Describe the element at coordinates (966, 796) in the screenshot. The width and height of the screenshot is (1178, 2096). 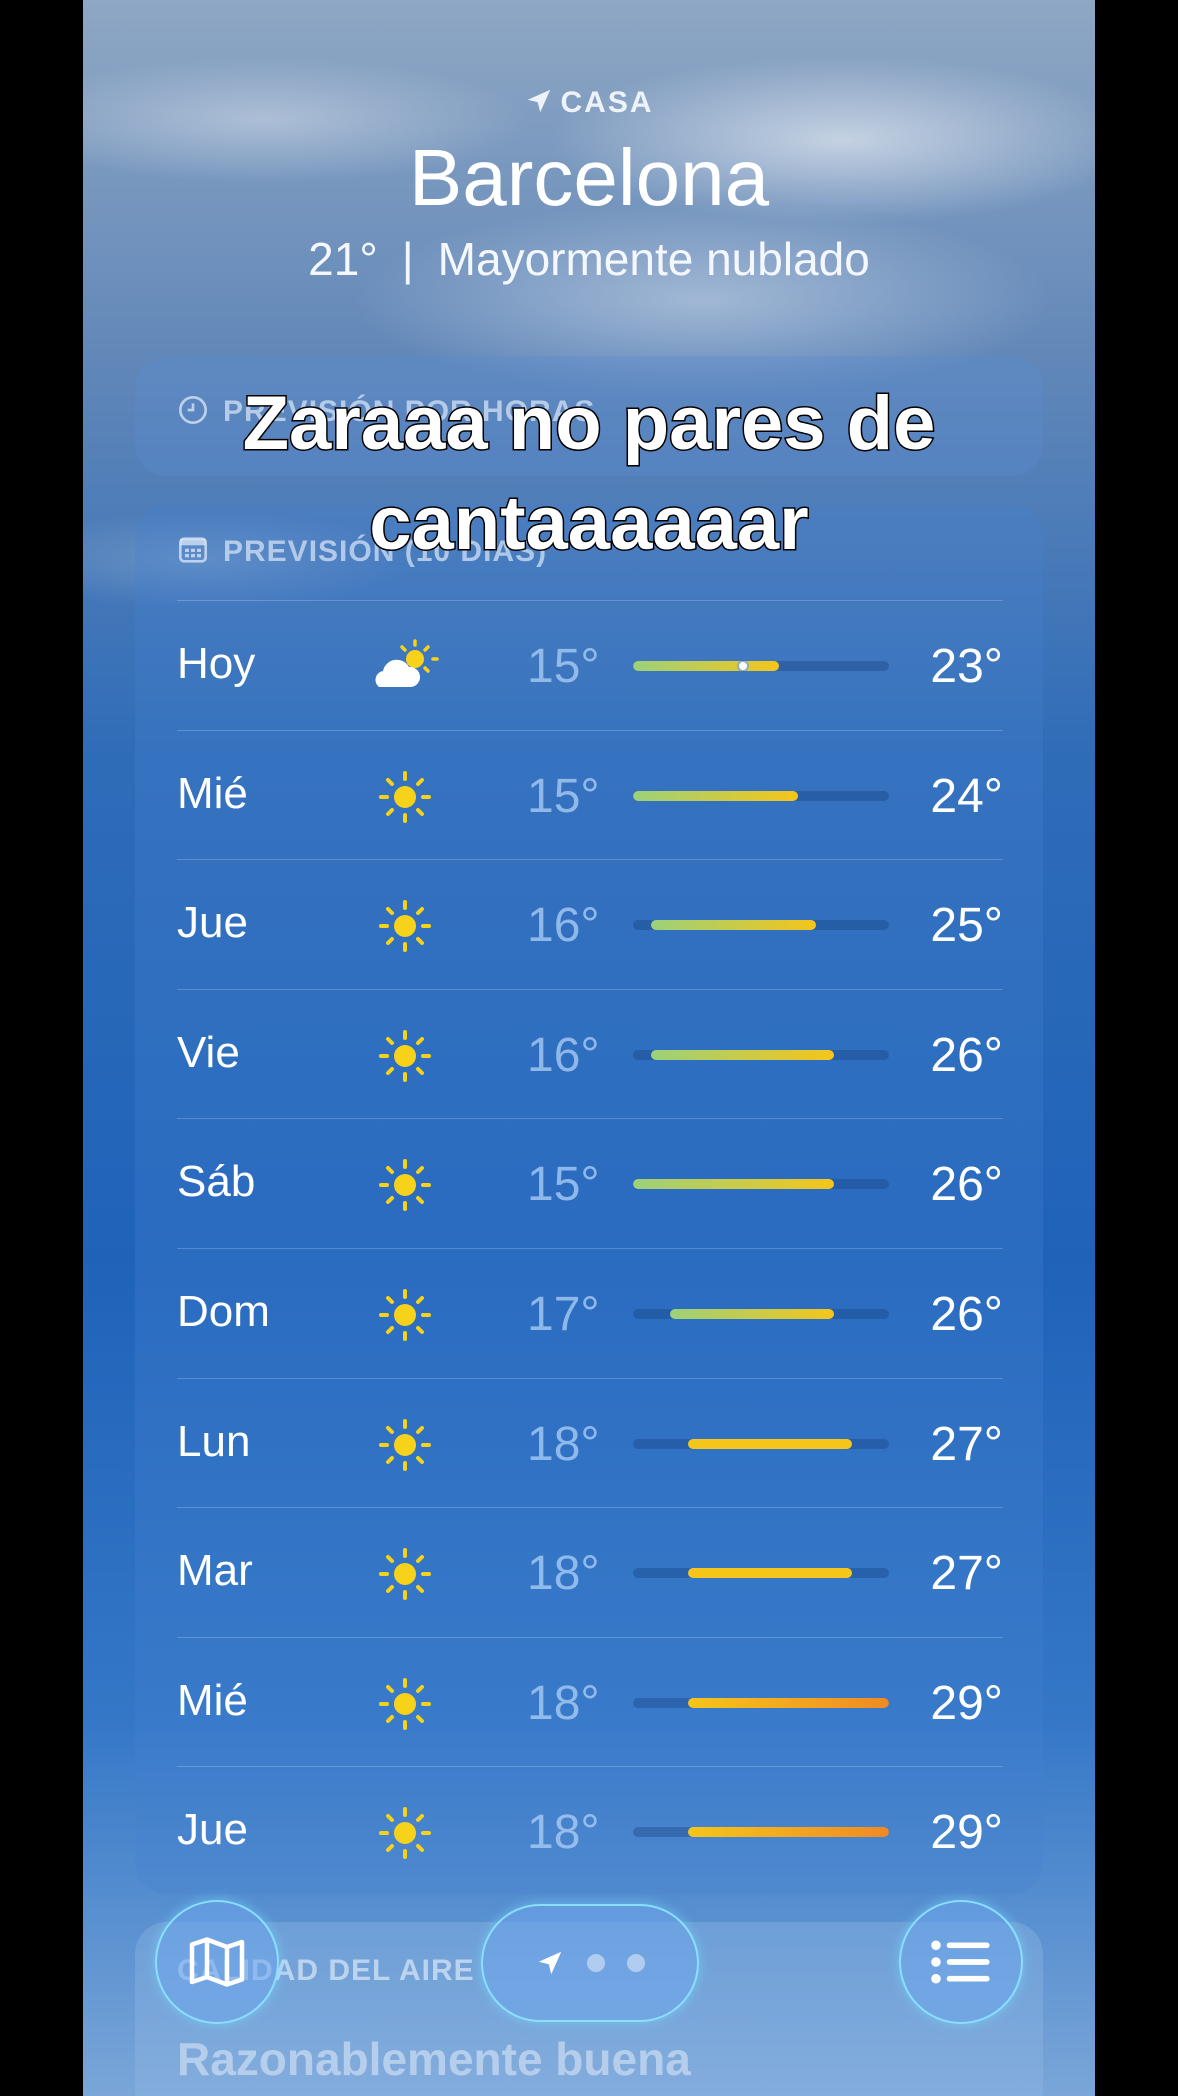
I see `forecast-high: 24°` at that location.